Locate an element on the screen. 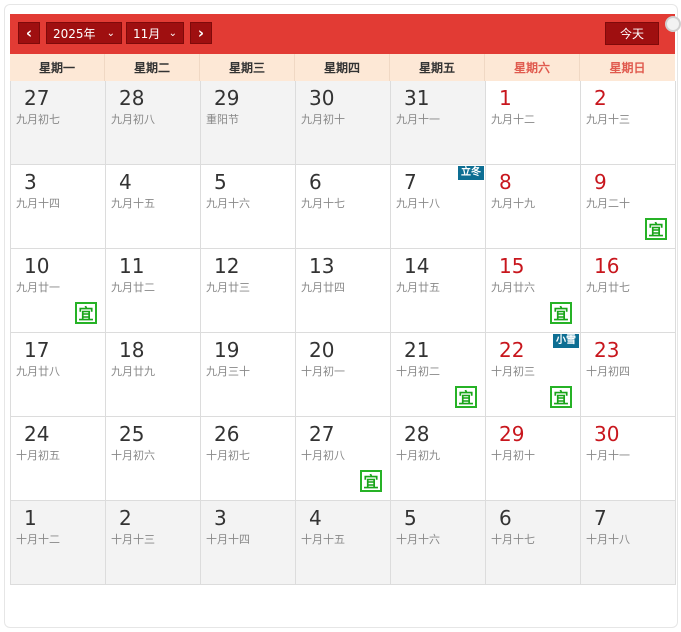  calendar-day-cell: 3 十月十四 is located at coordinates (248, 543).